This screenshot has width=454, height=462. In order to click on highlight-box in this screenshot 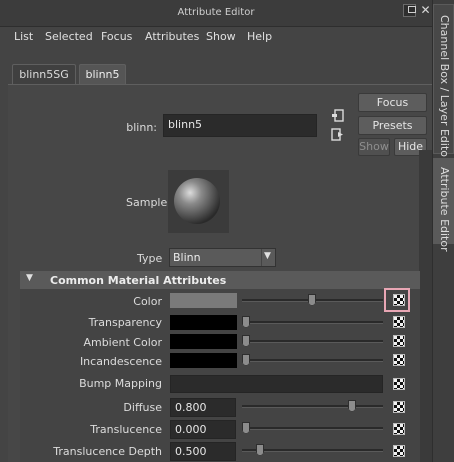, I will do `click(397, 300)`.